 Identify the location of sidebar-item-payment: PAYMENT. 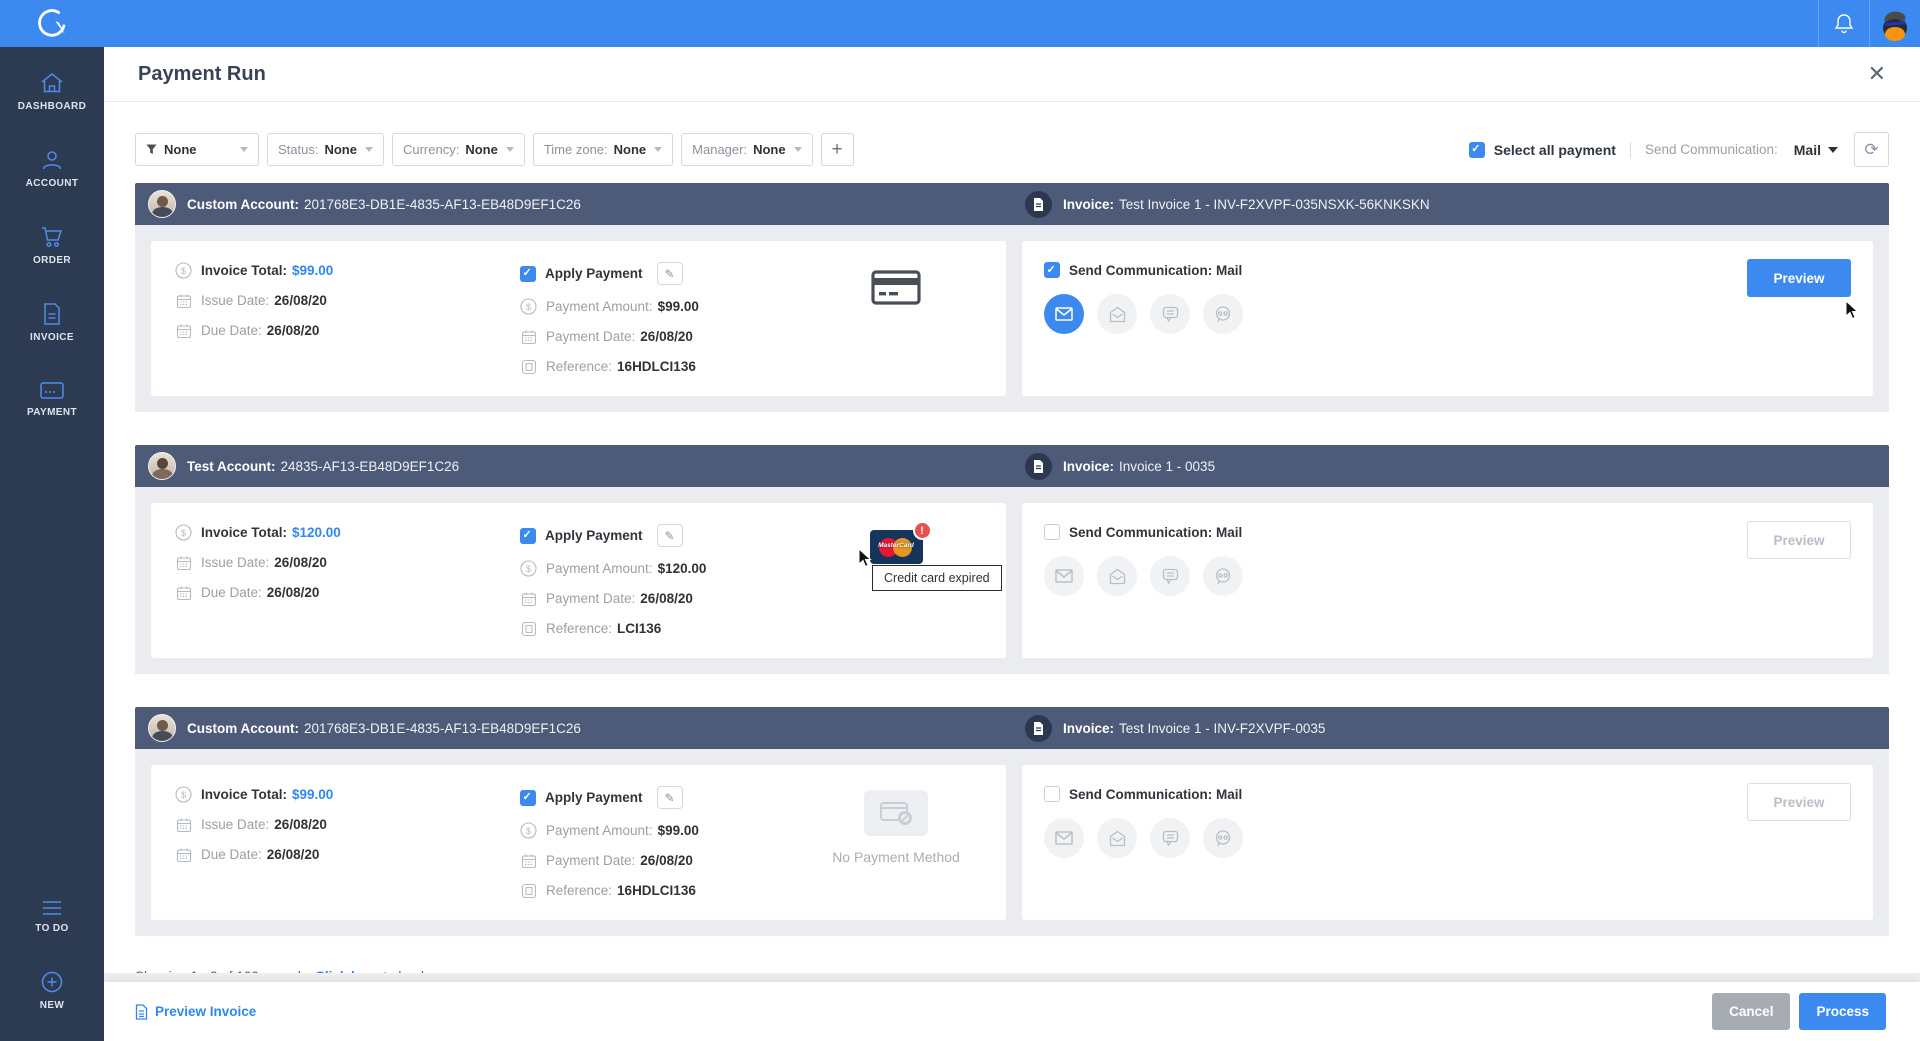
(52, 398).